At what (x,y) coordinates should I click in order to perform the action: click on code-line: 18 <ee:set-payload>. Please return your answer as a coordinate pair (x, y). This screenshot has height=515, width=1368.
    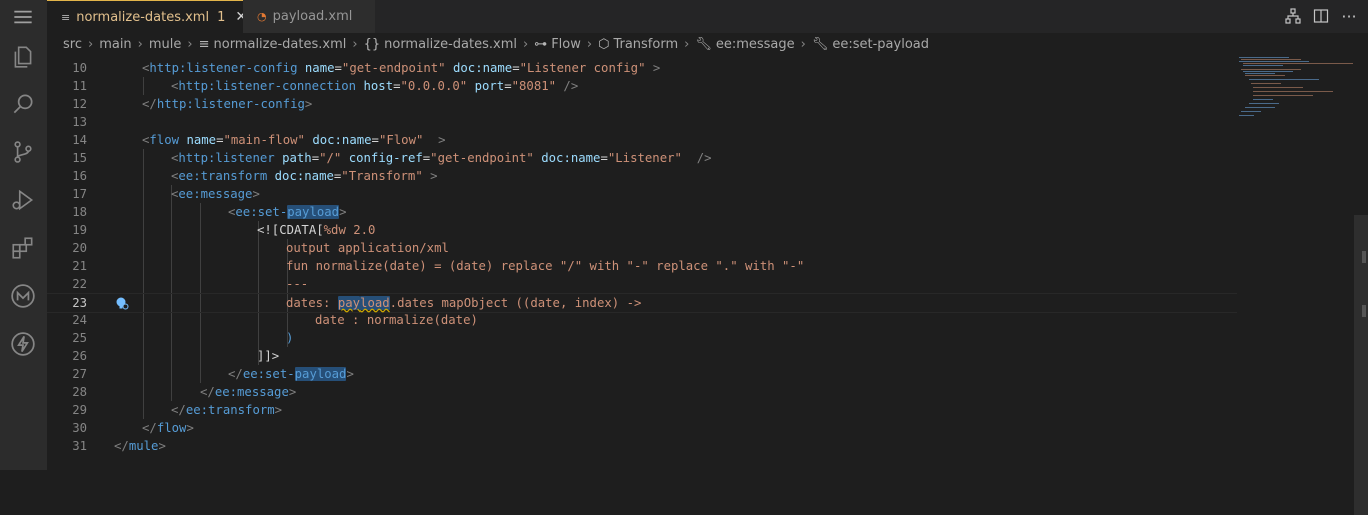
    Looking at the image, I should click on (209, 212).